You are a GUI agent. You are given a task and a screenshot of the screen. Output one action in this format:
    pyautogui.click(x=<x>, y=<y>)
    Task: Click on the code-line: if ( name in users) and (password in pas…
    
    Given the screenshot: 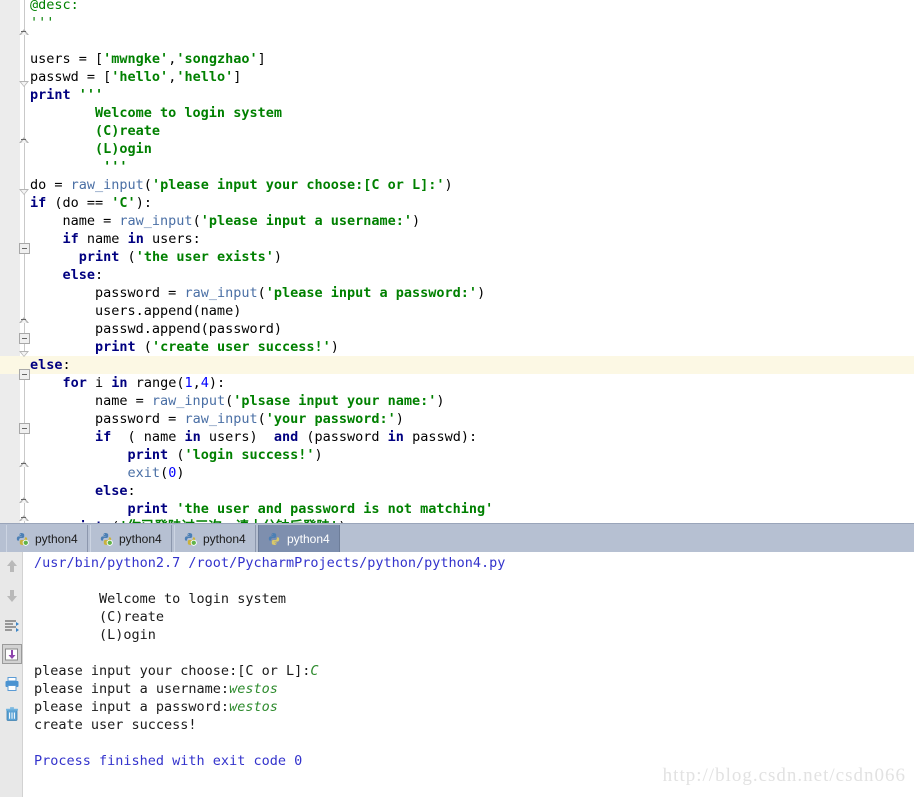 What is the action you would take?
    pyautogui.click(x=286, y=437)
    